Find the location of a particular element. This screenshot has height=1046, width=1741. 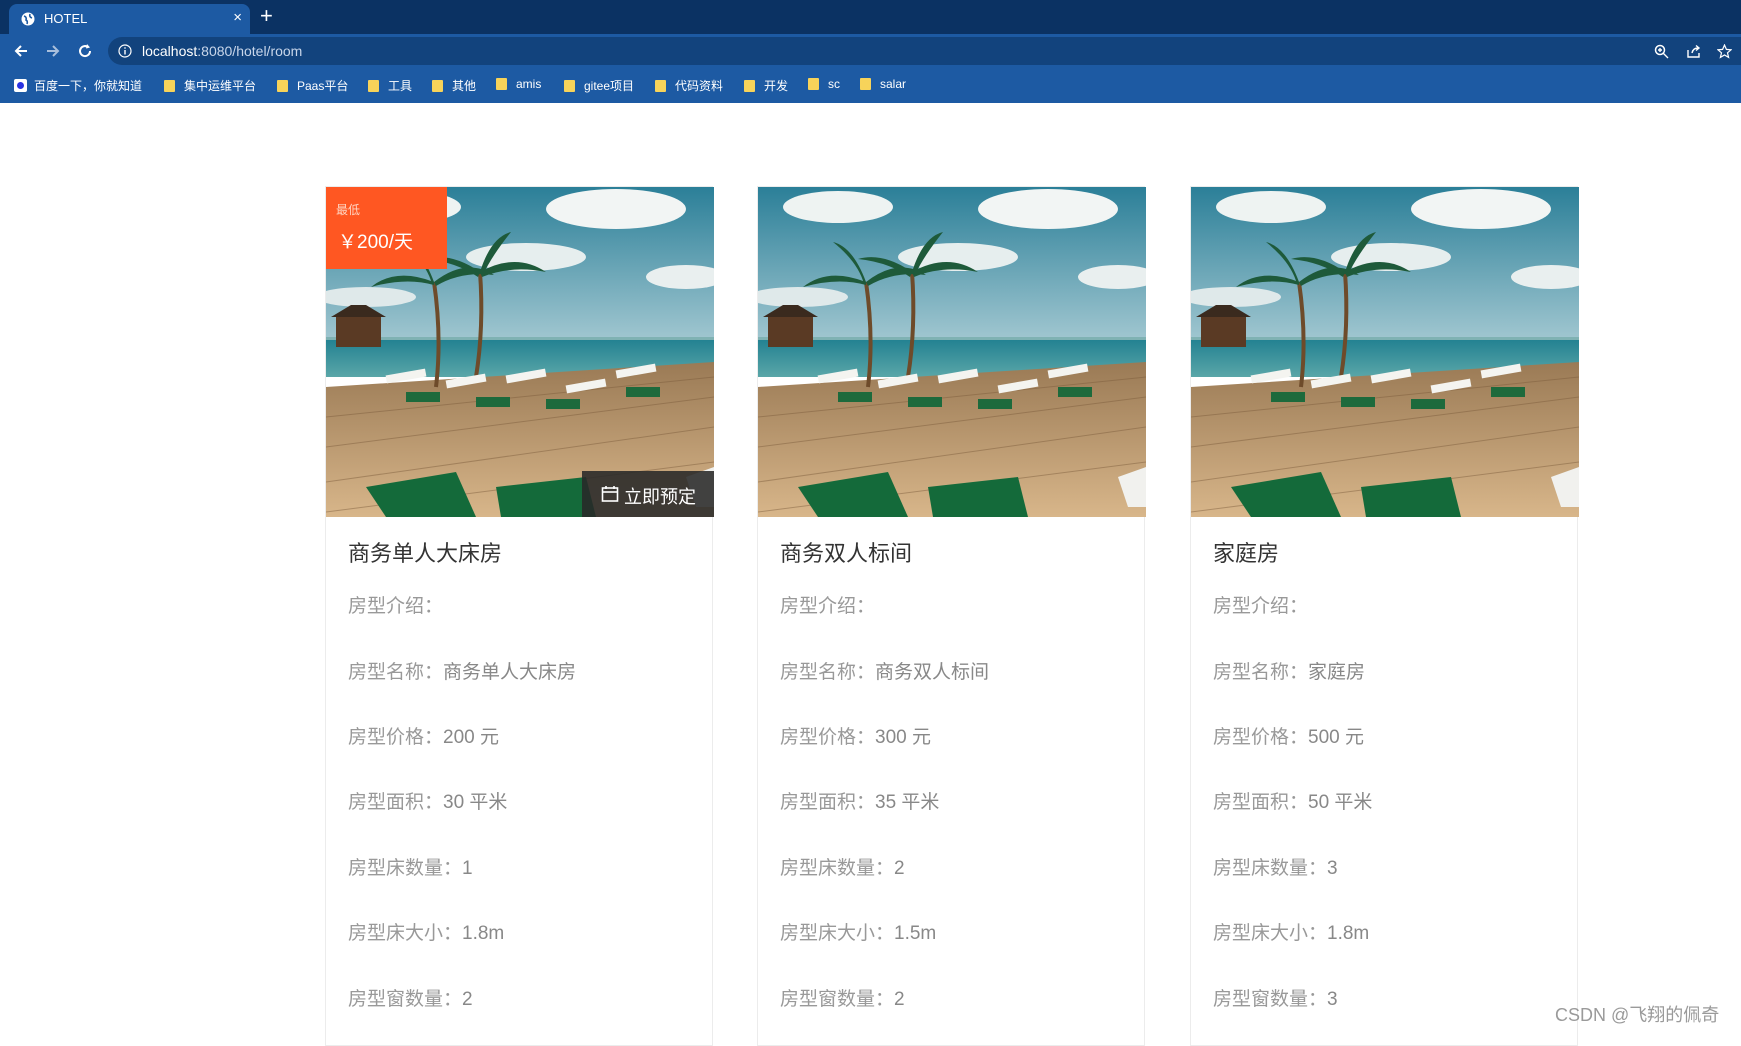

share-icon is located at coordinates (1693, 51).